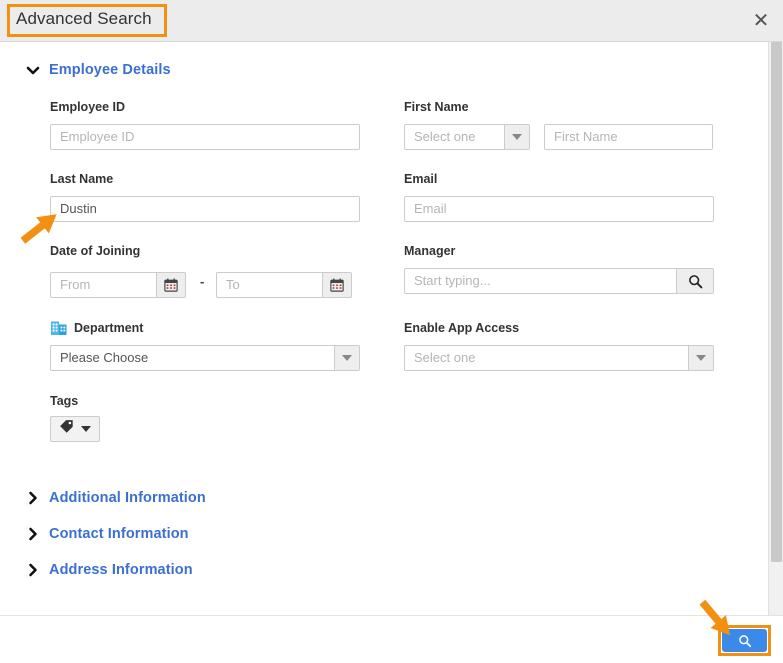 This screenshot has height=663, width=783. What do you see at coordinates (95, 251) in the screenshot?
I see `label-date-of-joining: Date of Joining` at bounding box center [95, 251].